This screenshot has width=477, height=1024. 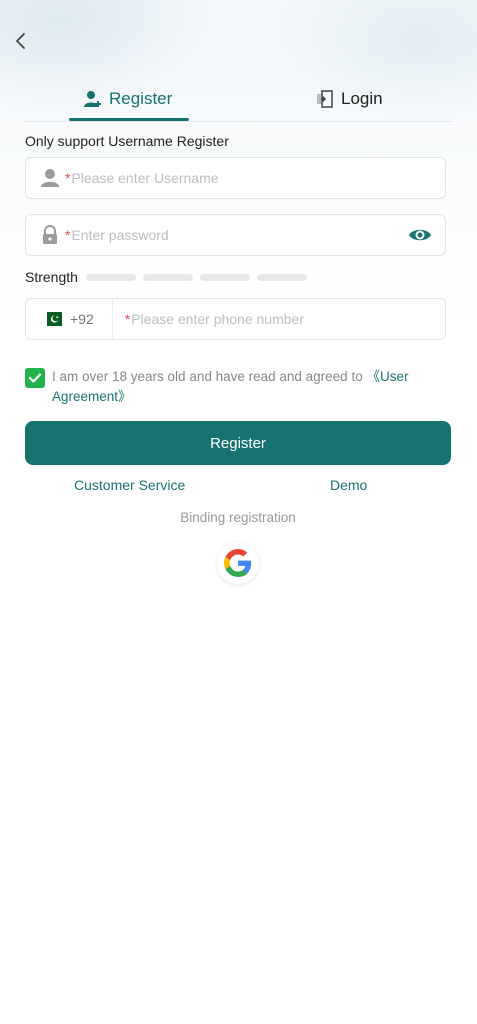 What do you see at coordinates (92, 99) in the screenshot?
I see `register-user-icon` at bounding box center [92, 99].